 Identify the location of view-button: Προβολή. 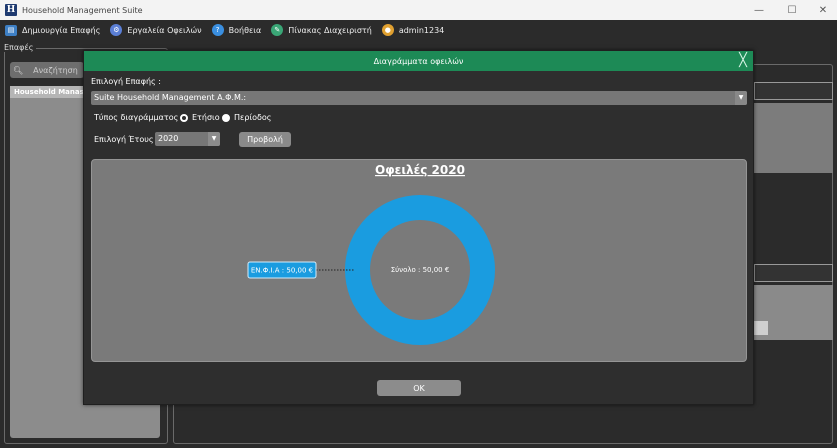
(265, 139).